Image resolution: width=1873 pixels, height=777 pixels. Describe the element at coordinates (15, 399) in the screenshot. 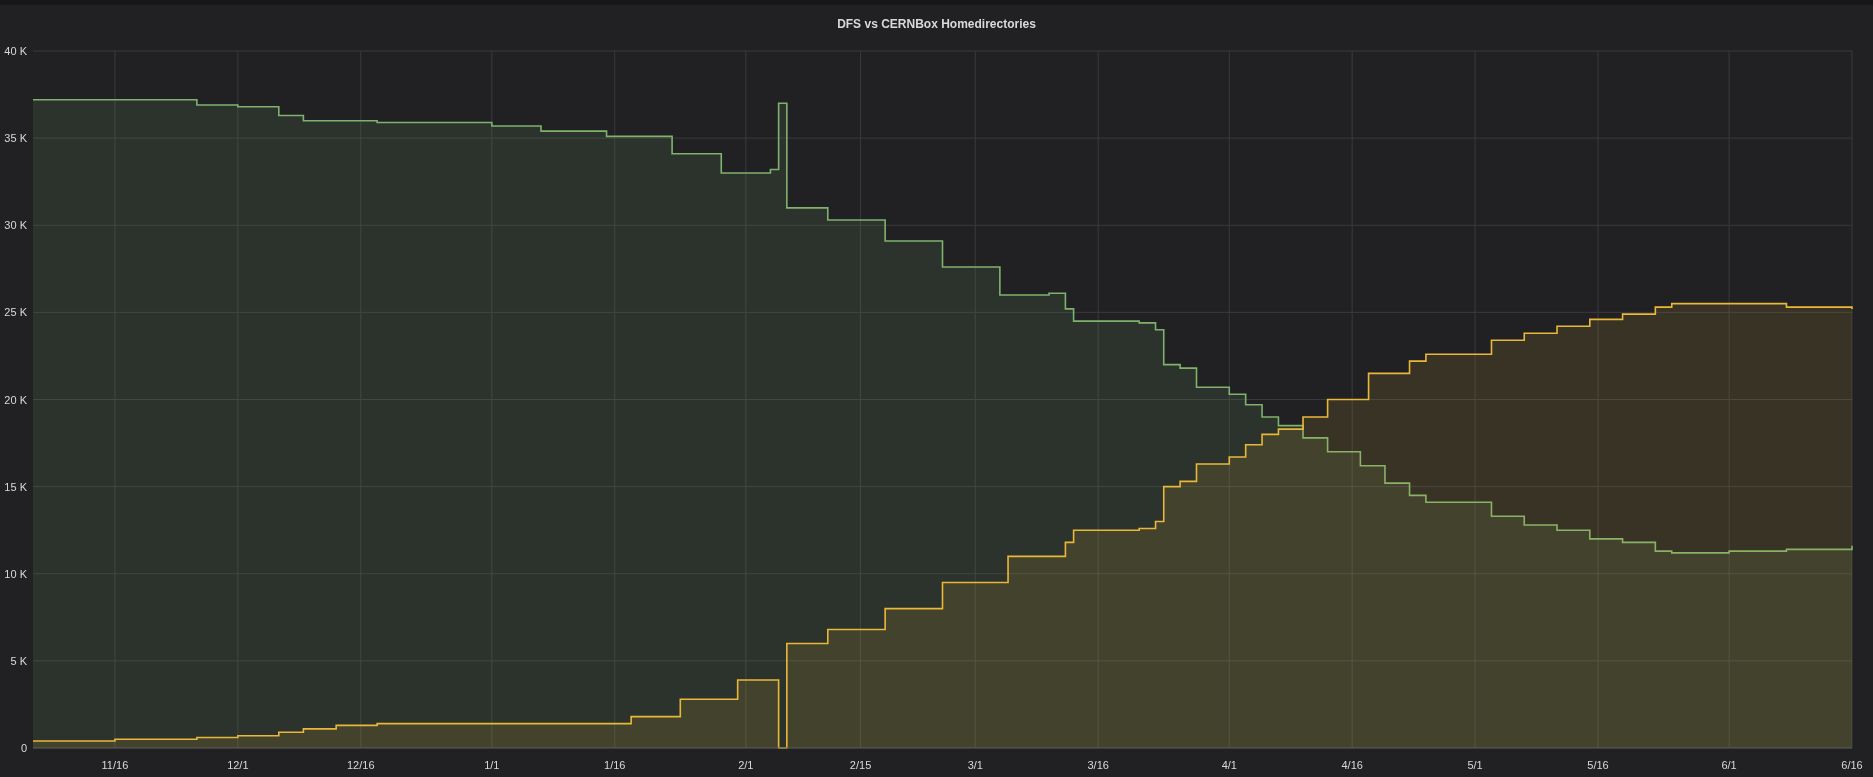

I see `axis-tick-label: 20 K` at that location.